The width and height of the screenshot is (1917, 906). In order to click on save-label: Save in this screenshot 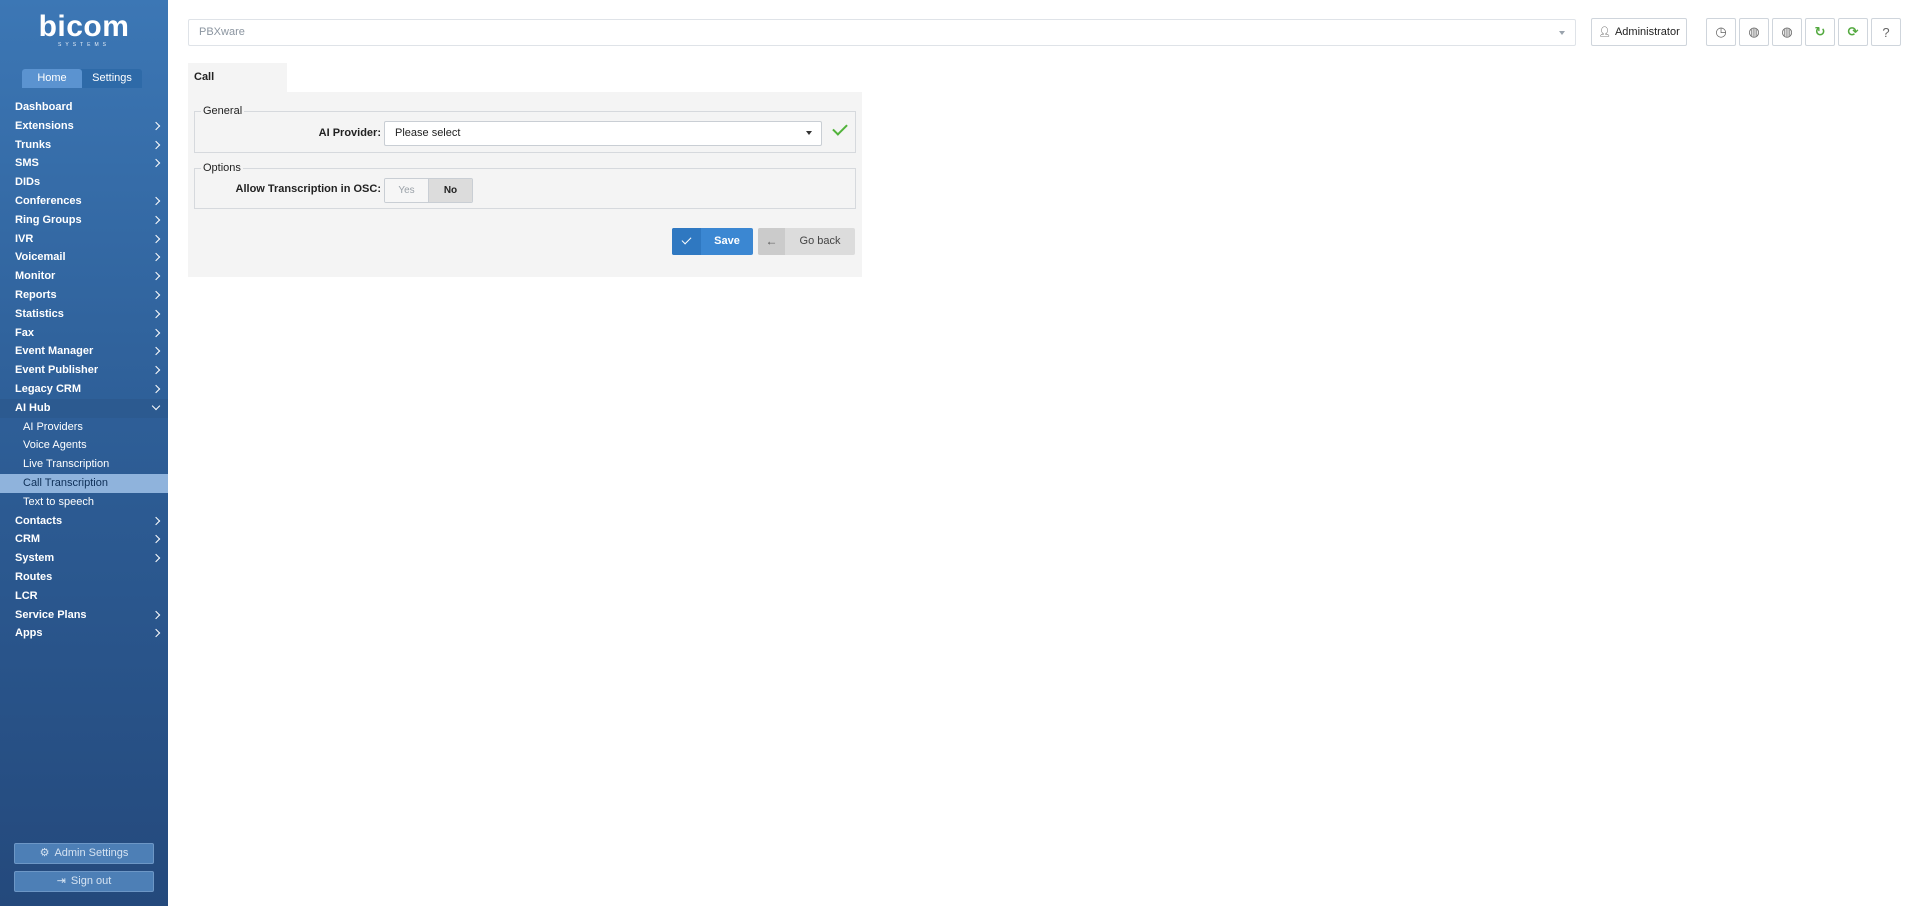, I will do `click(727, 241)`.